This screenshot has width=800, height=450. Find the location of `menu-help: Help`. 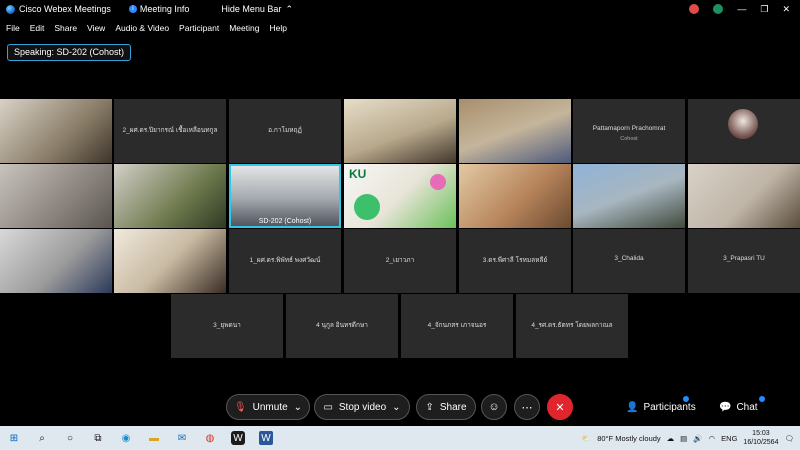

menu-help: Help is located at coordinates (277, 28).